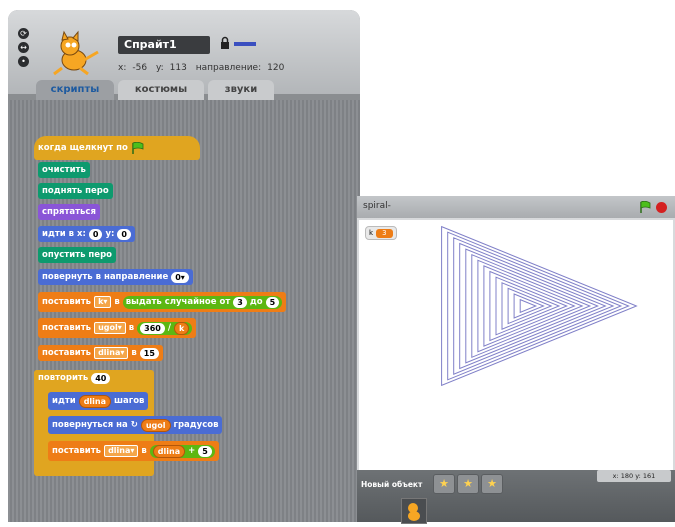 The width and height of the screenshot is (675, 527). I want to click on no-rotate-button: •, so click(23, 61).